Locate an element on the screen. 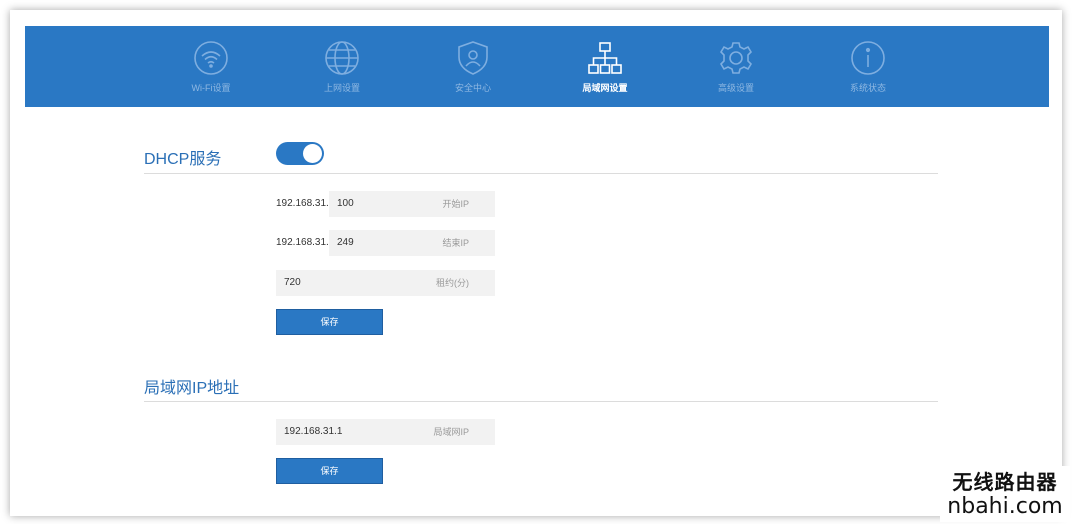 The image size is (1076, 524). end-ip-placeholder: 结束IP is located at coordinates (455, 243).